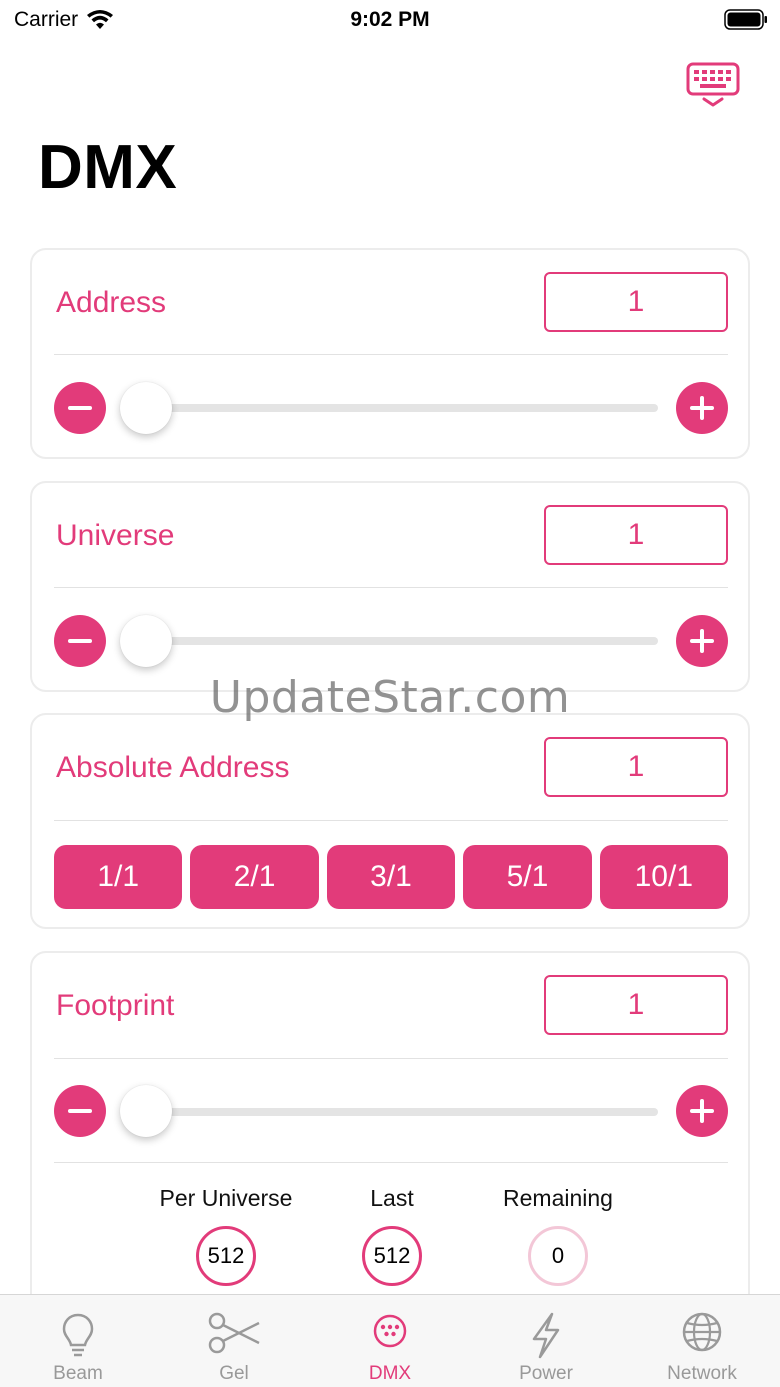 Image resolution: width=780 pixels, height=1387 pixels. I want to click on footprint-decrement-button, so click(80, 1111).